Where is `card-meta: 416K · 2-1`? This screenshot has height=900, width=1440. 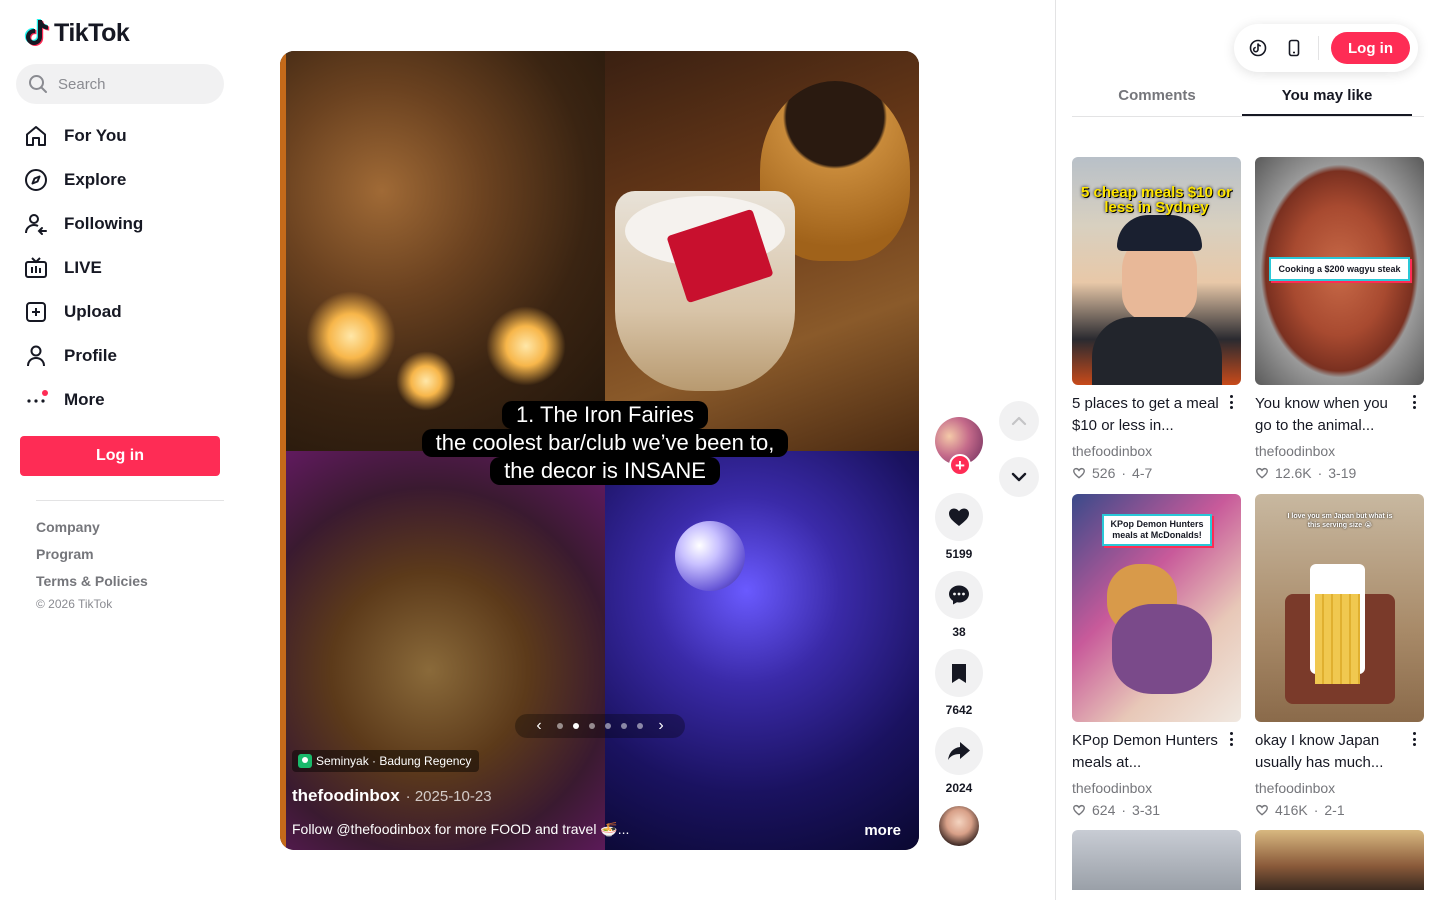
card-meta: 416K · 2-1 is located at coordinates (1339, 810).